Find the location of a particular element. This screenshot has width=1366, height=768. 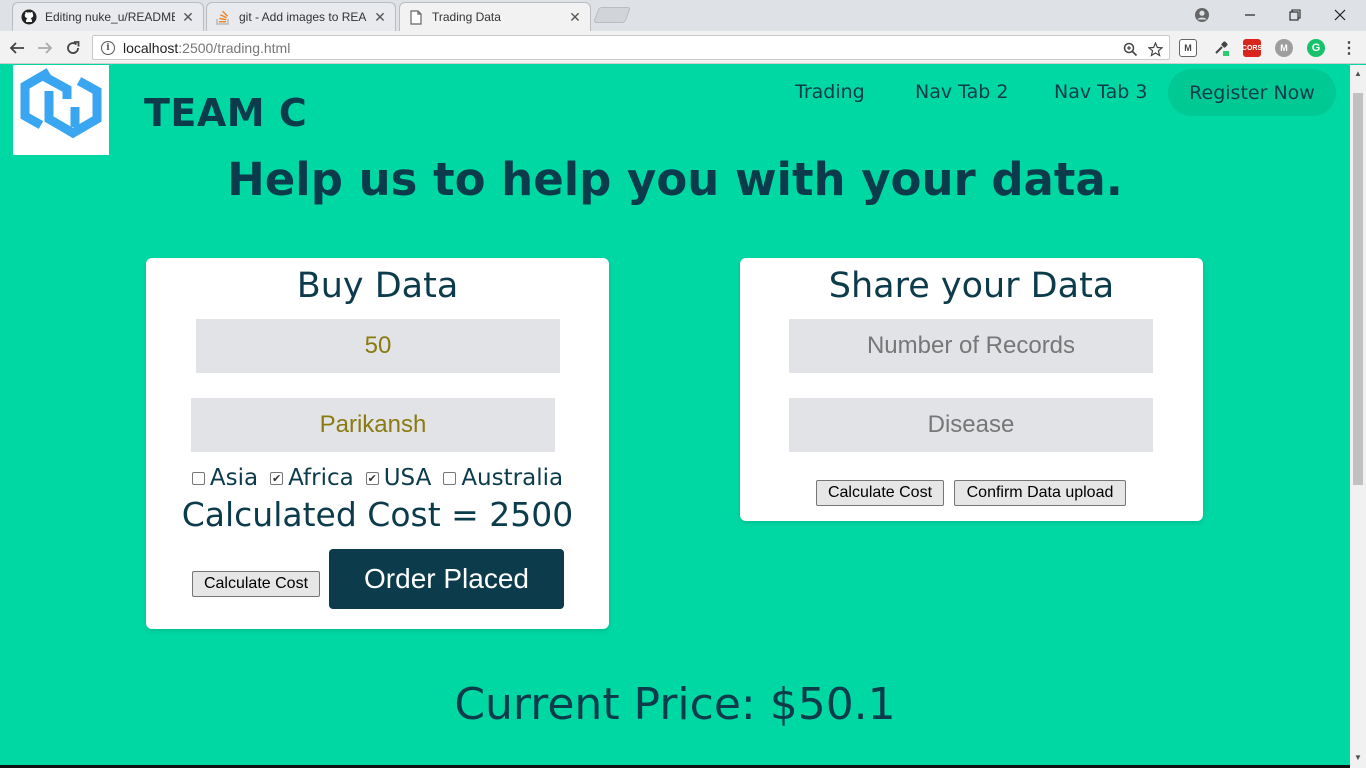

extension-m2-icon: M is located at coordinates (1284, 48).